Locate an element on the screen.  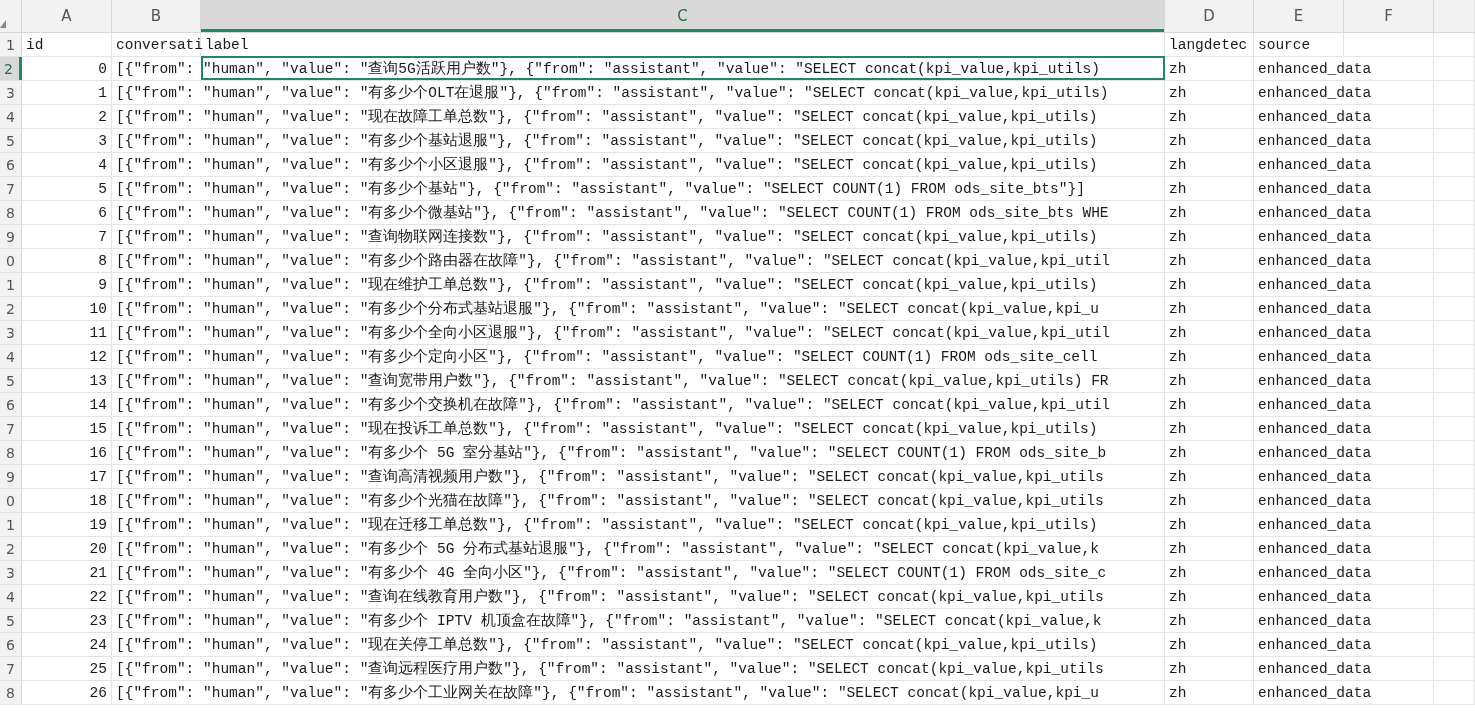
table-cell: [{"from": "human", "value": "现在投诉工单总数"}, {"from": "assistant", "value": "SELECT concat(kpi_value,kpi_utils) is located at coordinates (638, 428).